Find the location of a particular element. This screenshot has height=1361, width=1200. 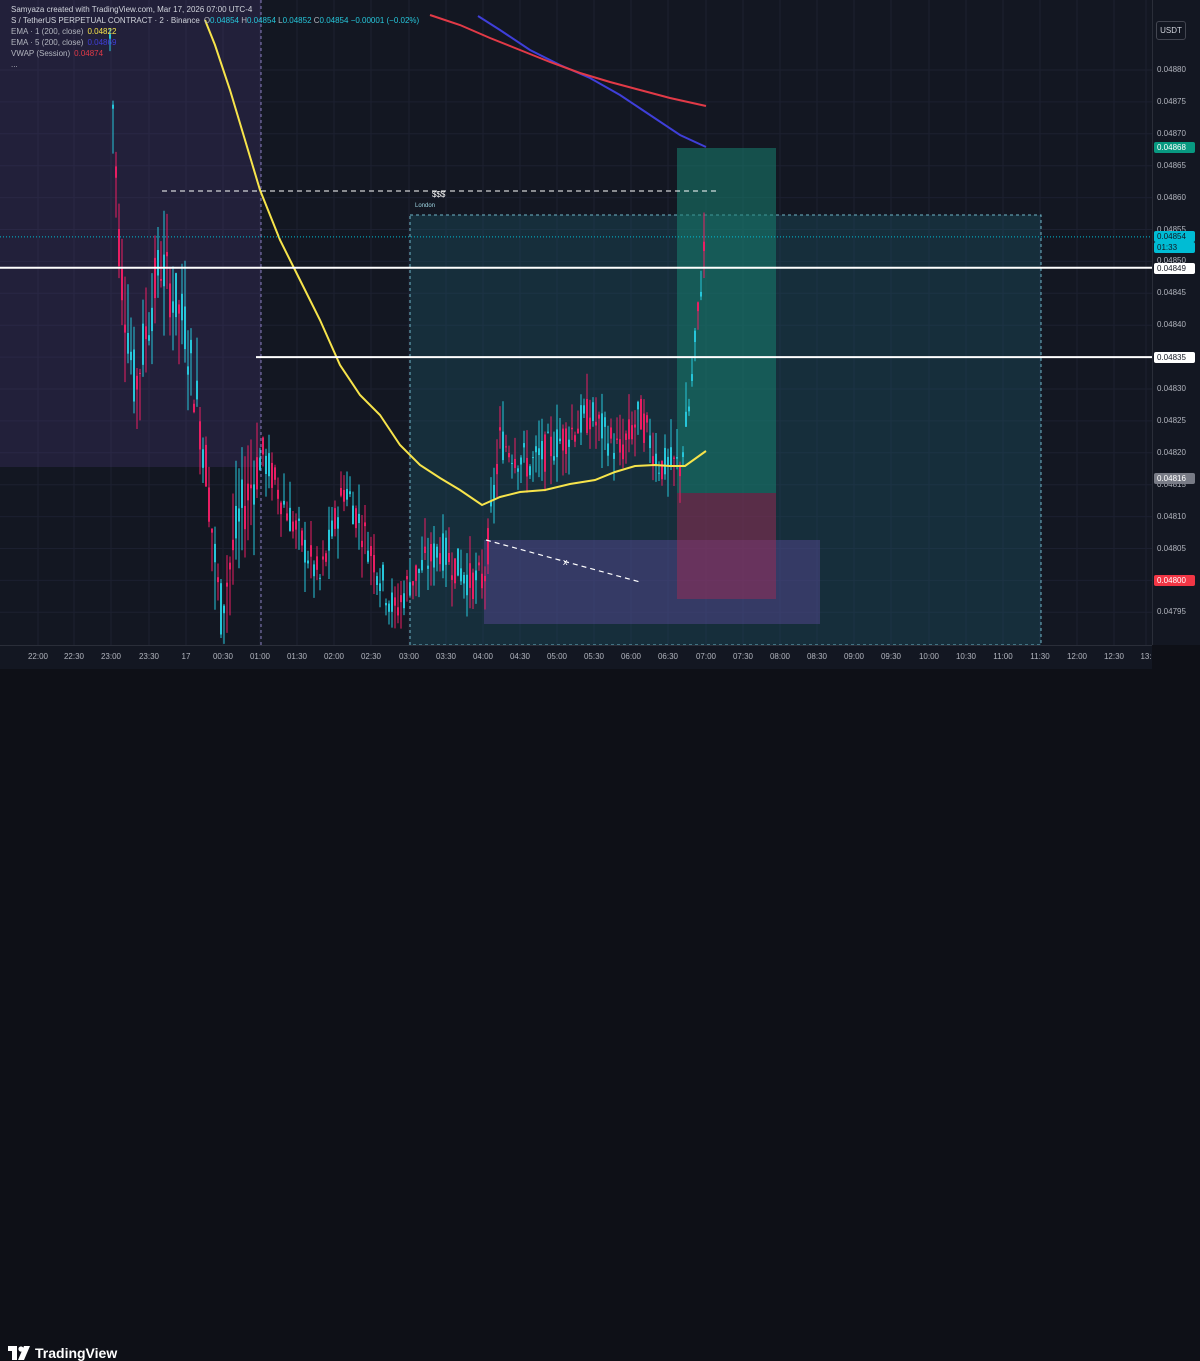

price-tick-label: 0.04865 is located at coordinates (1171, 165).